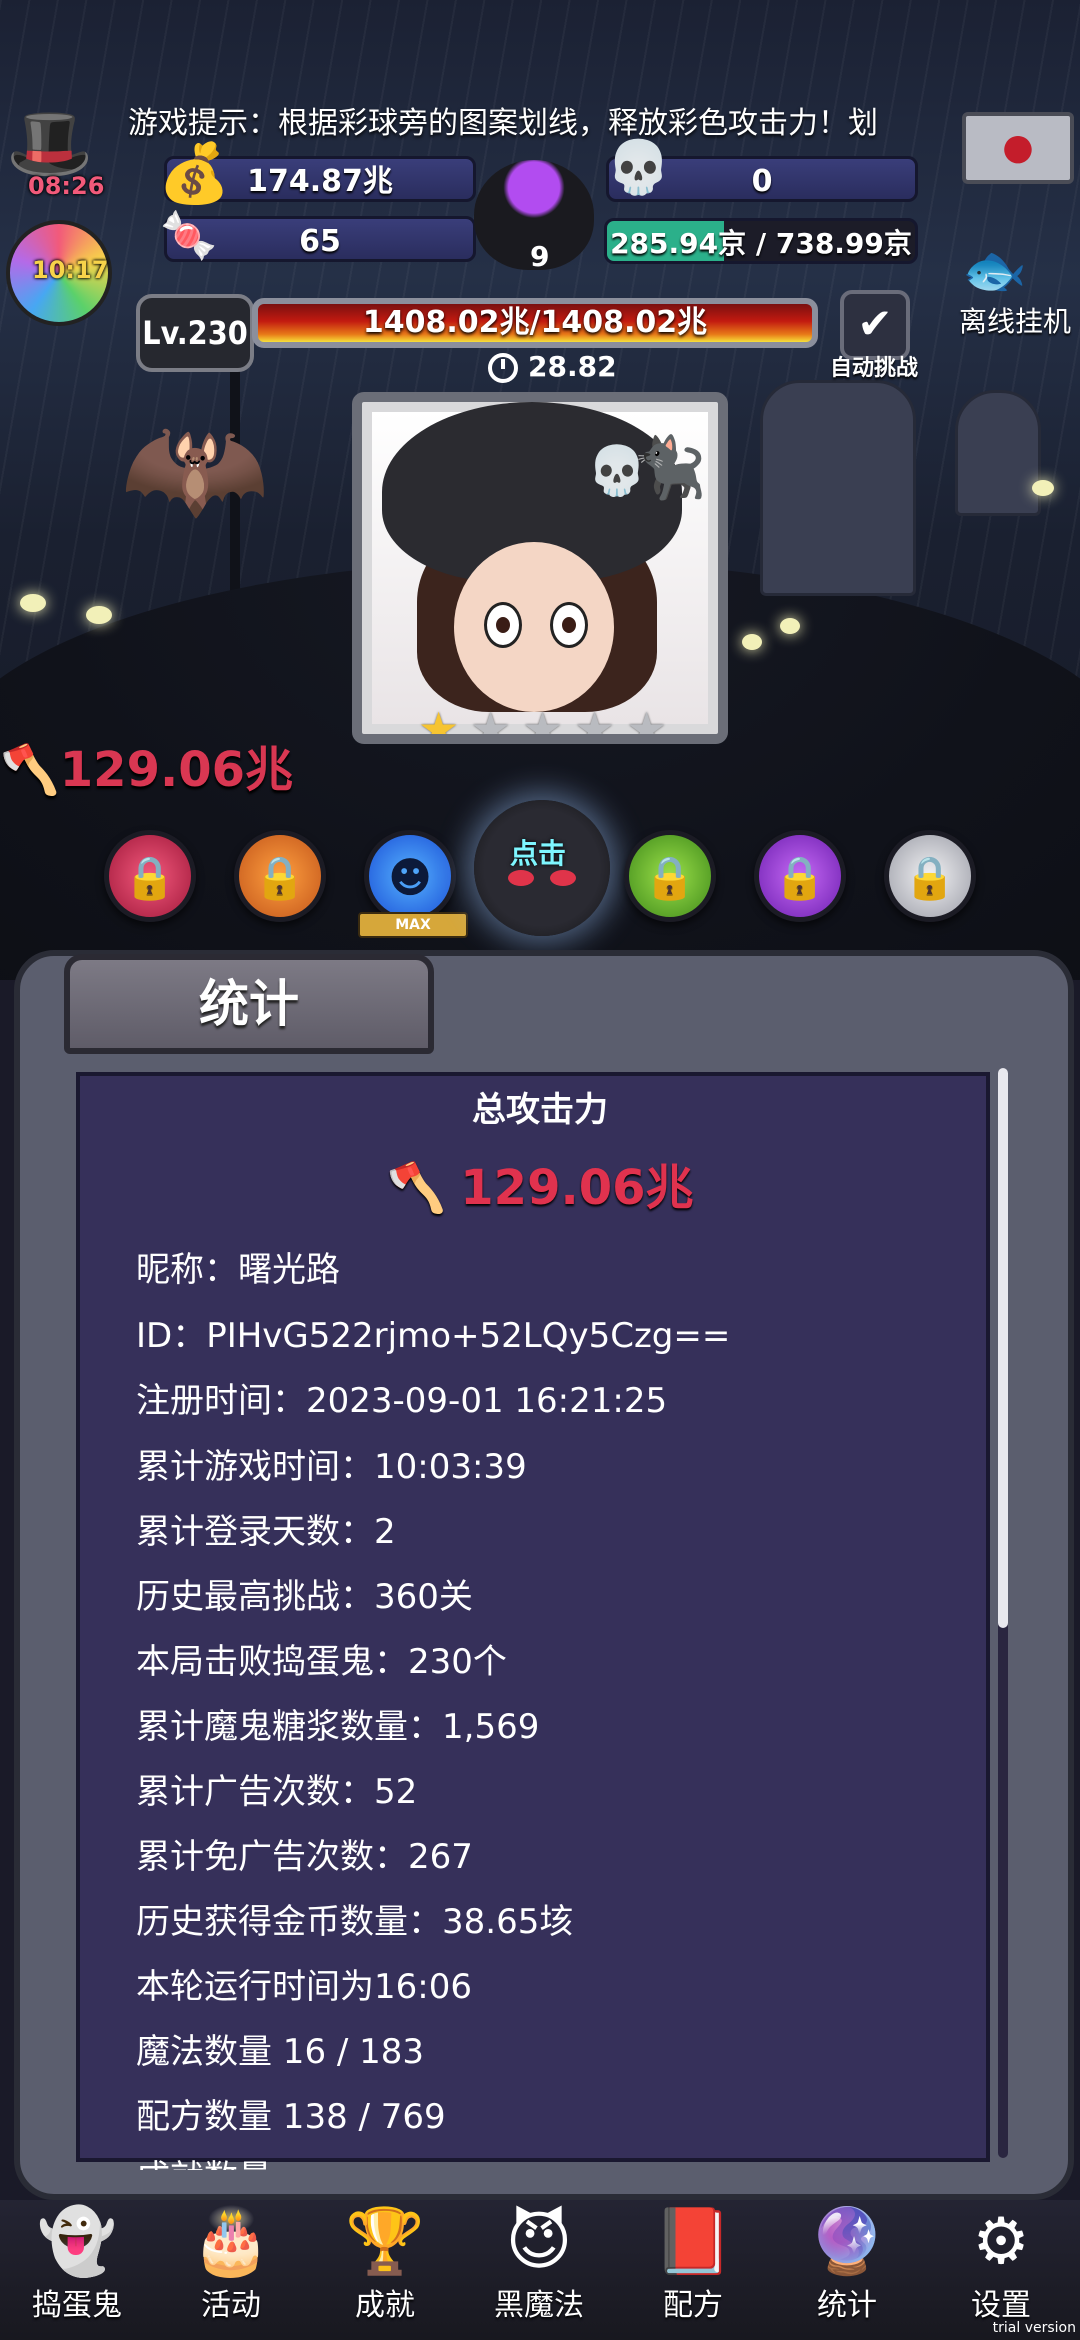 This screenshot has height=2340, width=1080. I want to click on magic-ball-purple: 🔒, so click(800, 876).